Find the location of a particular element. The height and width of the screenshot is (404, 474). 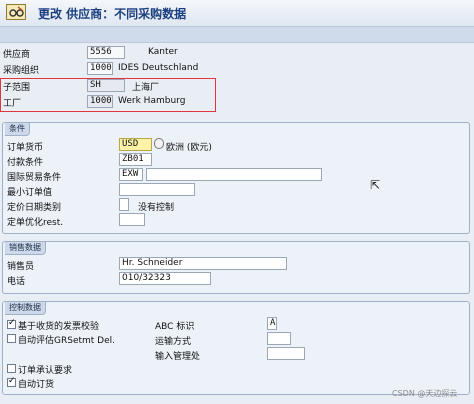

purchasing-org-label: 采购组织 is located at coordinates (21, 71).